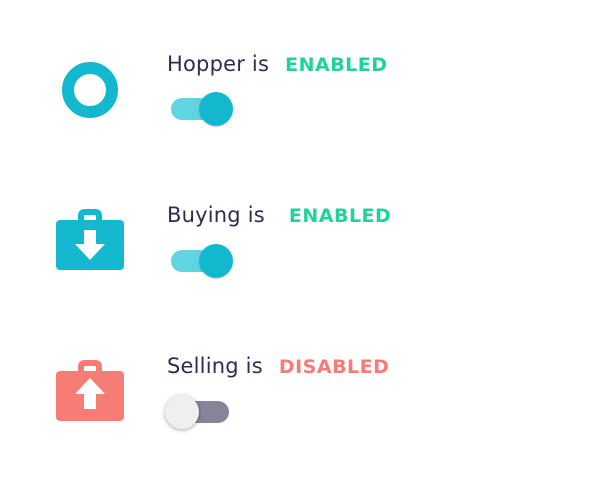 The image size is (614, 481). What do you see at coordinates (216, 215) in the screenshot?
I see `buying-label: Buying is` at bounding box center [216, 215].